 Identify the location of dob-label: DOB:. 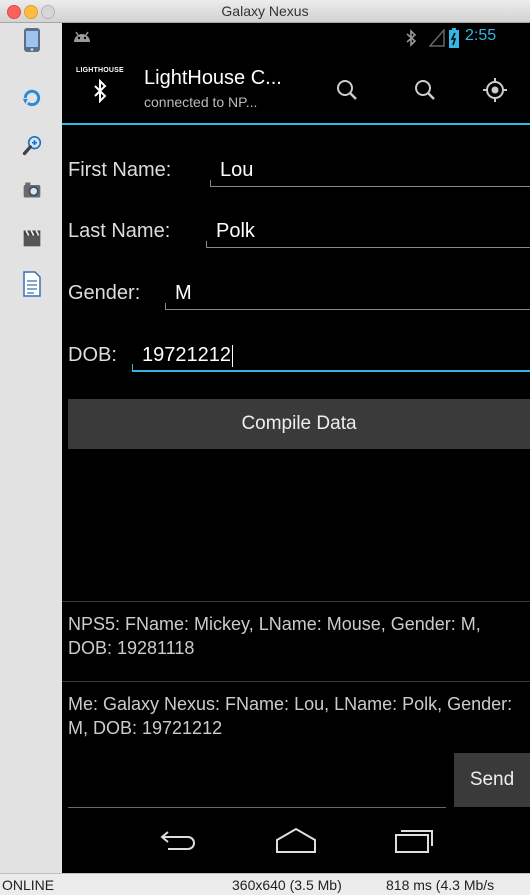
(92, 355).